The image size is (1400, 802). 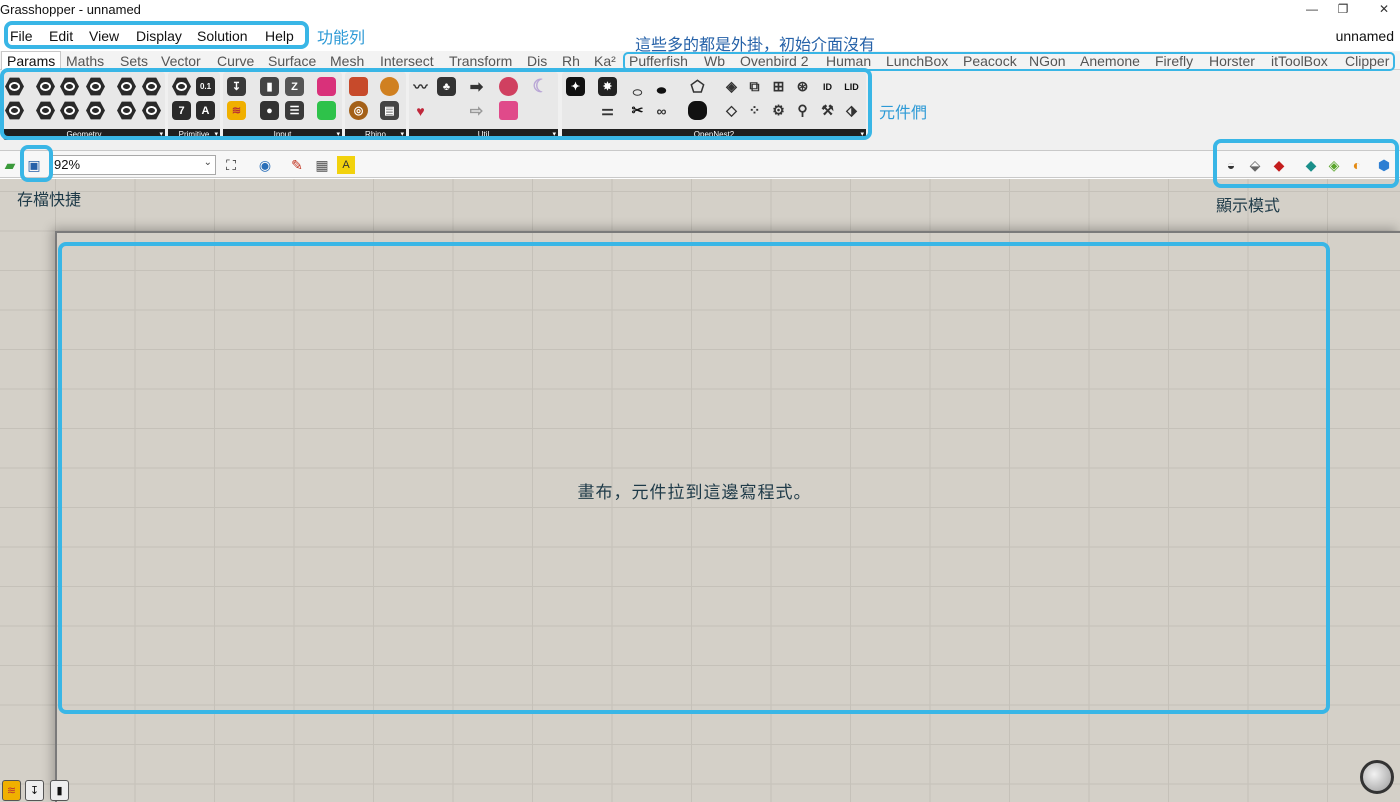 I want to click on label-icon: A, so click(x=346, y=165).